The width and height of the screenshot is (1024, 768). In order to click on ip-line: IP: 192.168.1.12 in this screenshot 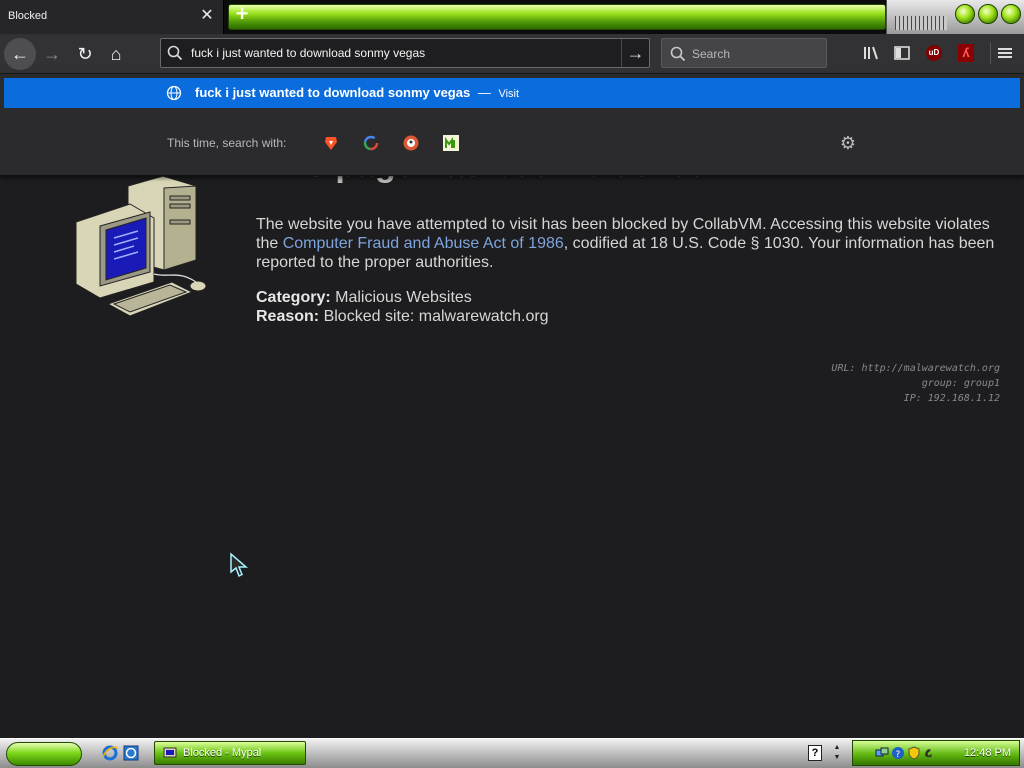, I will do `click(951, 398)`.